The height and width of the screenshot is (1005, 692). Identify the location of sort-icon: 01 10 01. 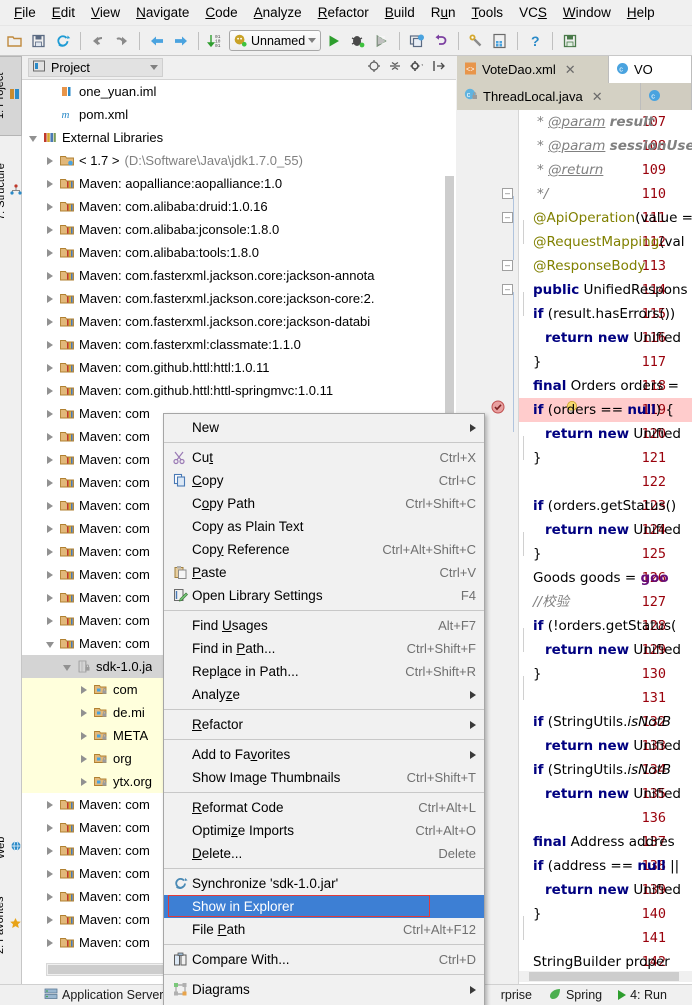
(216, 41).